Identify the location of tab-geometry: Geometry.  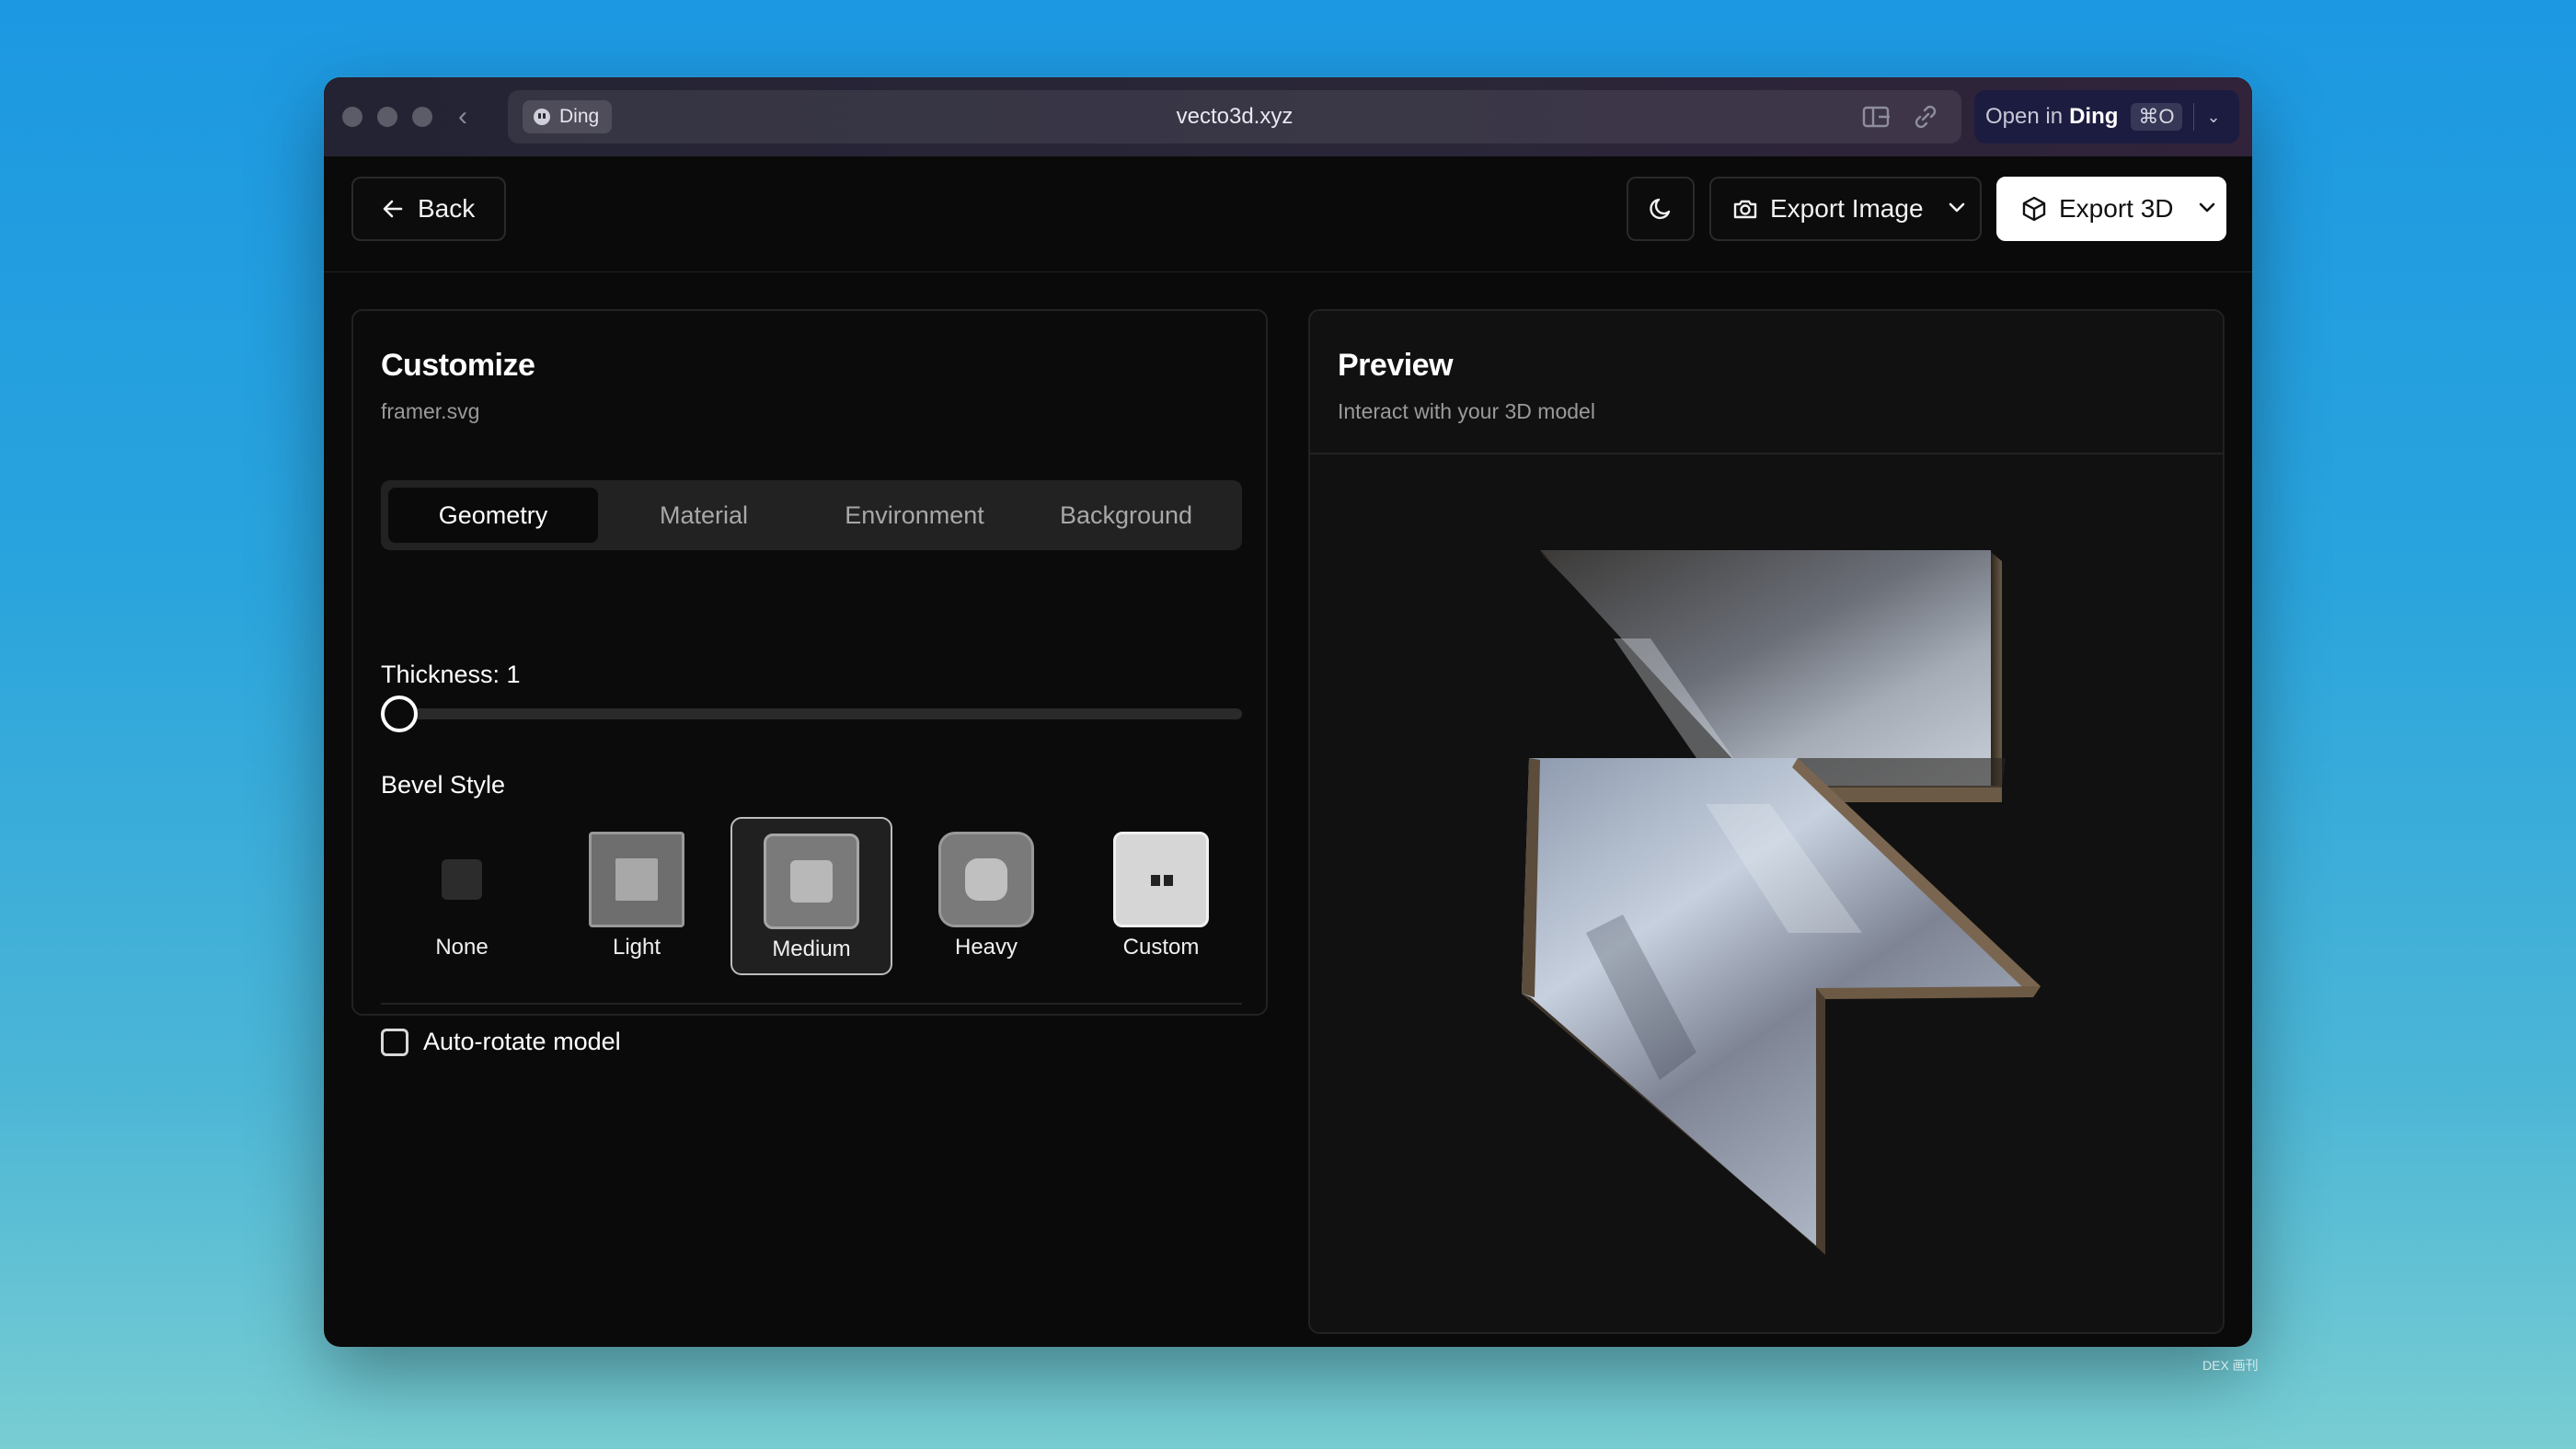
(493, 515).